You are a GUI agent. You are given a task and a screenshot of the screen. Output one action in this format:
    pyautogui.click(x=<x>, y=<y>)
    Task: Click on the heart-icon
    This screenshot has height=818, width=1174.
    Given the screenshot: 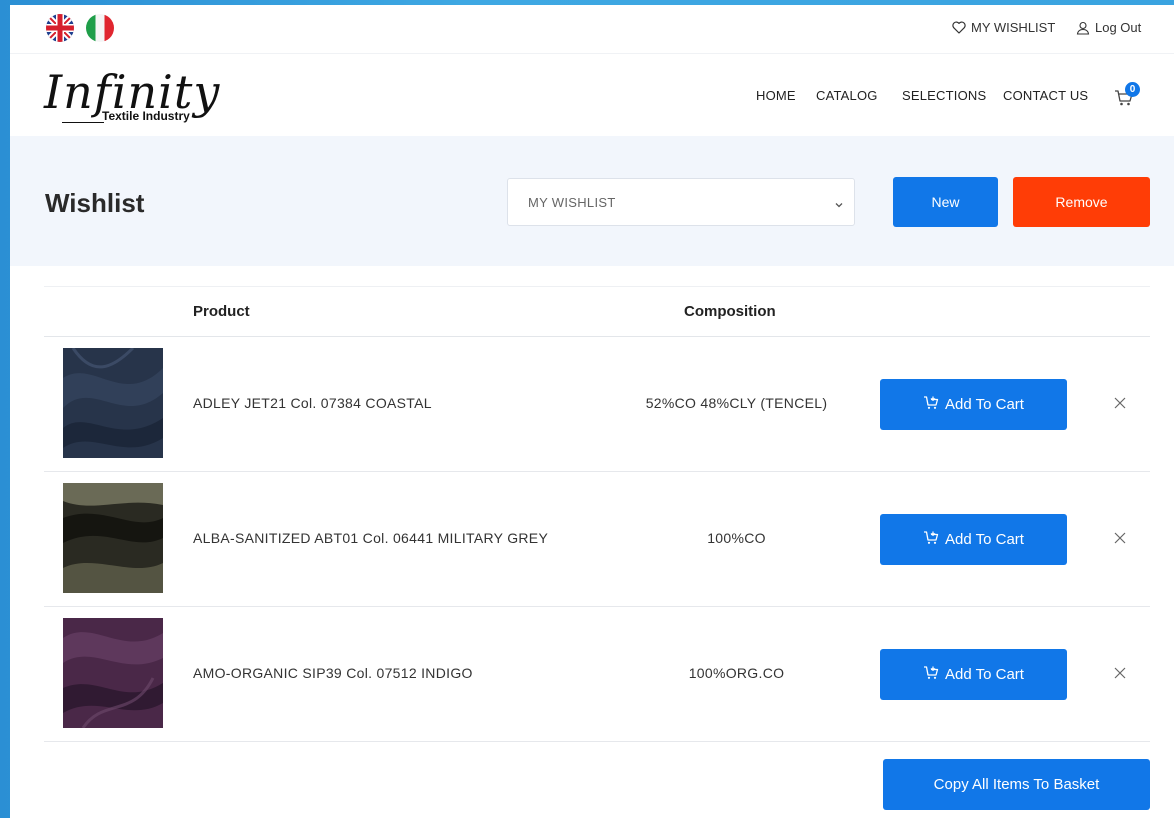 What is the action you would take?
    pyautogui.click(x=959, y=27)
    